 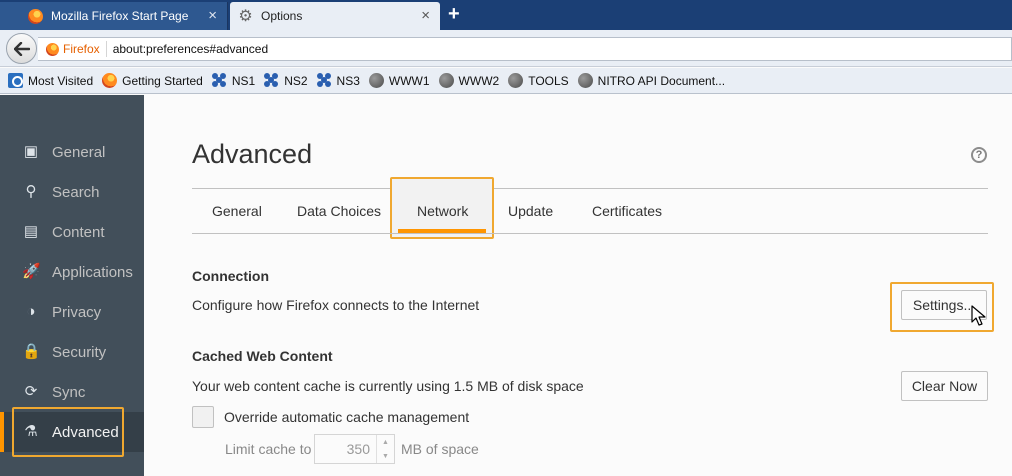 What do you see at coordinates (252, 154) in the screenshot?
I see `page-title: Advanced` at bounding box center [252, 154].